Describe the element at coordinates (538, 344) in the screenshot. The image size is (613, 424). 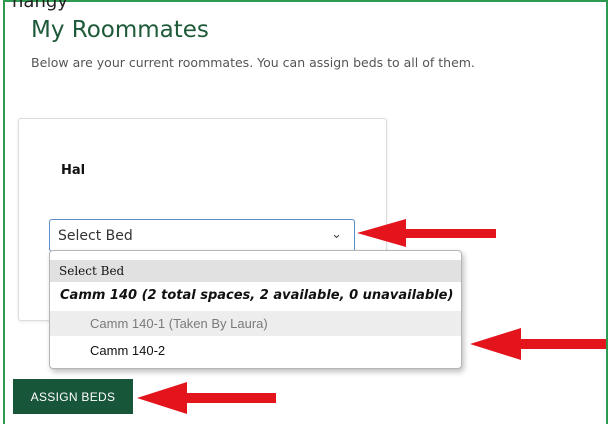
I see `arrow-to-dropdown-icon` at that location.